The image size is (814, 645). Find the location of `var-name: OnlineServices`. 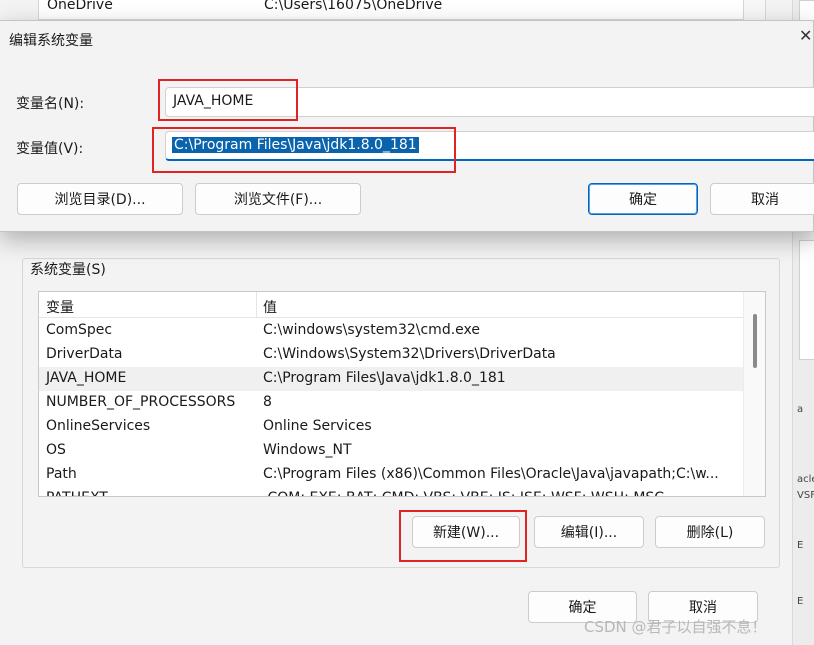

var-name: OnlineServices is located at coordinates (98, 426).